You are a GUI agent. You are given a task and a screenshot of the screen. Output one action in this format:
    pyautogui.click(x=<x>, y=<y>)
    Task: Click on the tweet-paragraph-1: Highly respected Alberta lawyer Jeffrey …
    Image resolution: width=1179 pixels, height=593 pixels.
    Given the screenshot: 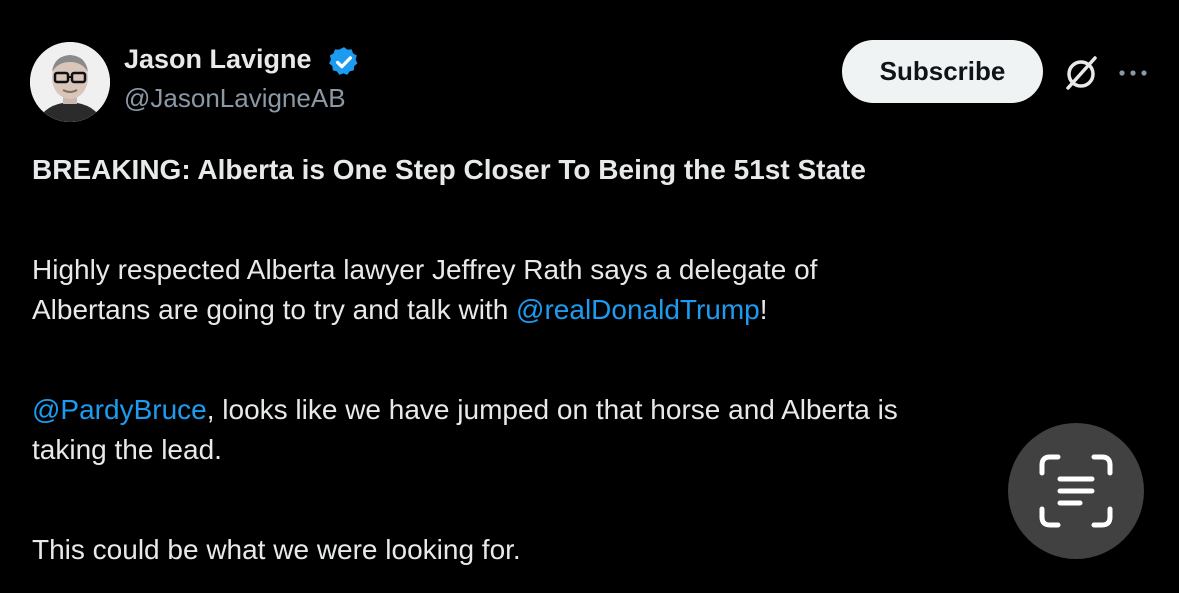 What is the action you would take?
    pyautogui.click(x=424, y=290)
    